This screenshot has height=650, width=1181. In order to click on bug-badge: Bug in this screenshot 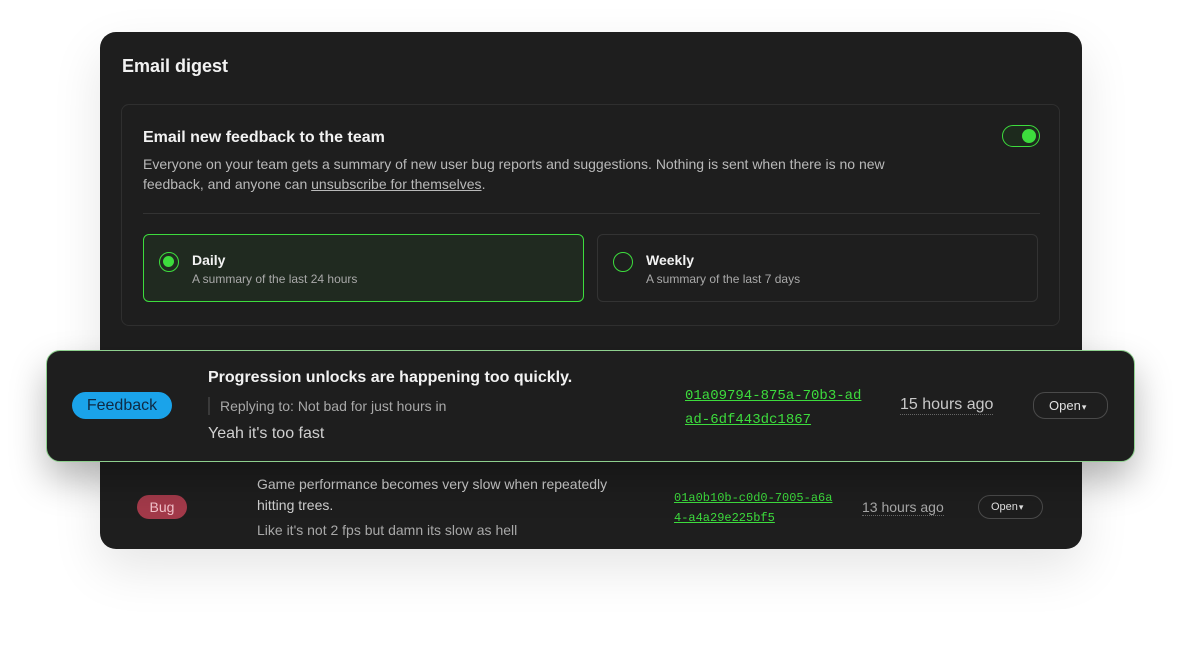, I will do `click(162, 507)`.